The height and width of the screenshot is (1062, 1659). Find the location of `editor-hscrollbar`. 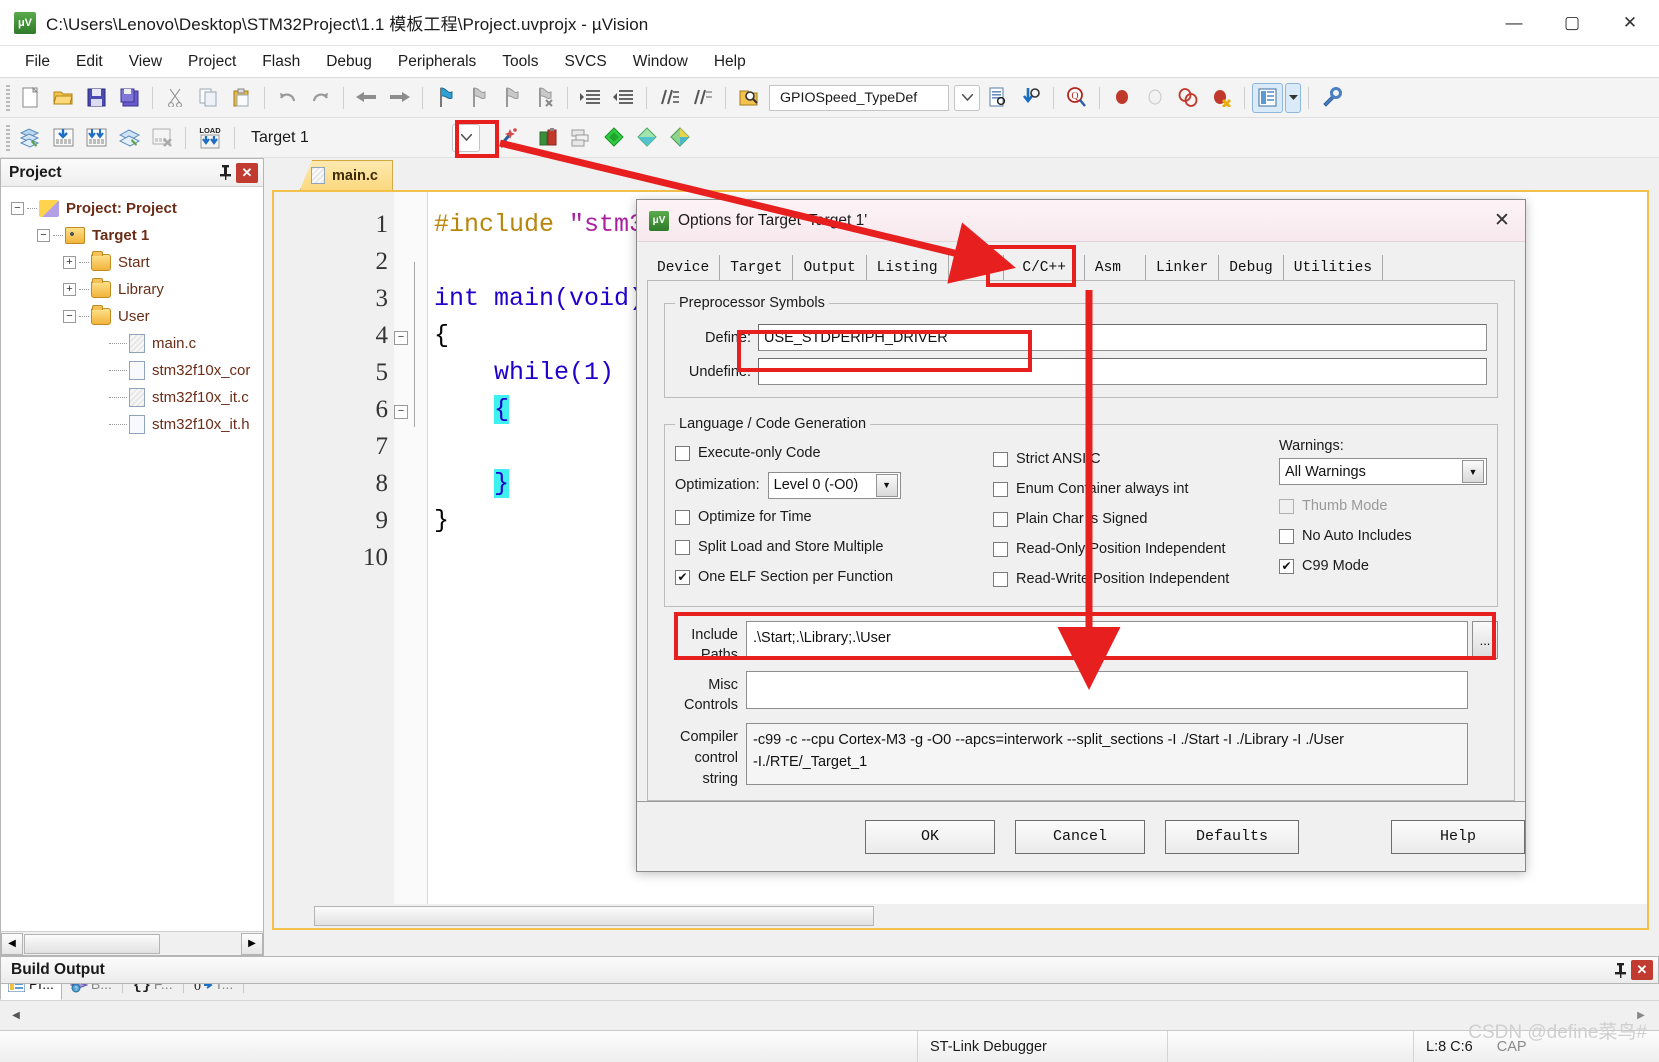

editor-hscrollbar is located at coordinates (960, 916).